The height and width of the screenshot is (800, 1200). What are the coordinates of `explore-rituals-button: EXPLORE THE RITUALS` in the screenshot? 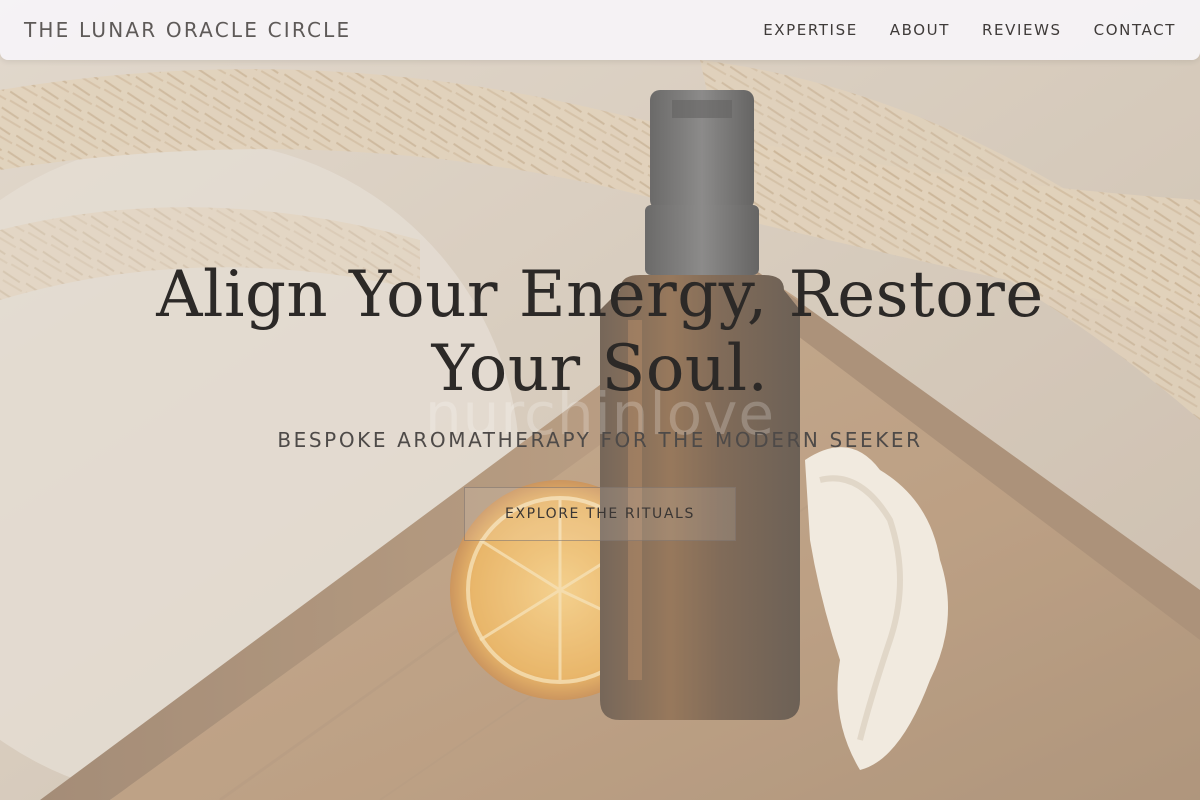 It's located at (600, 514).